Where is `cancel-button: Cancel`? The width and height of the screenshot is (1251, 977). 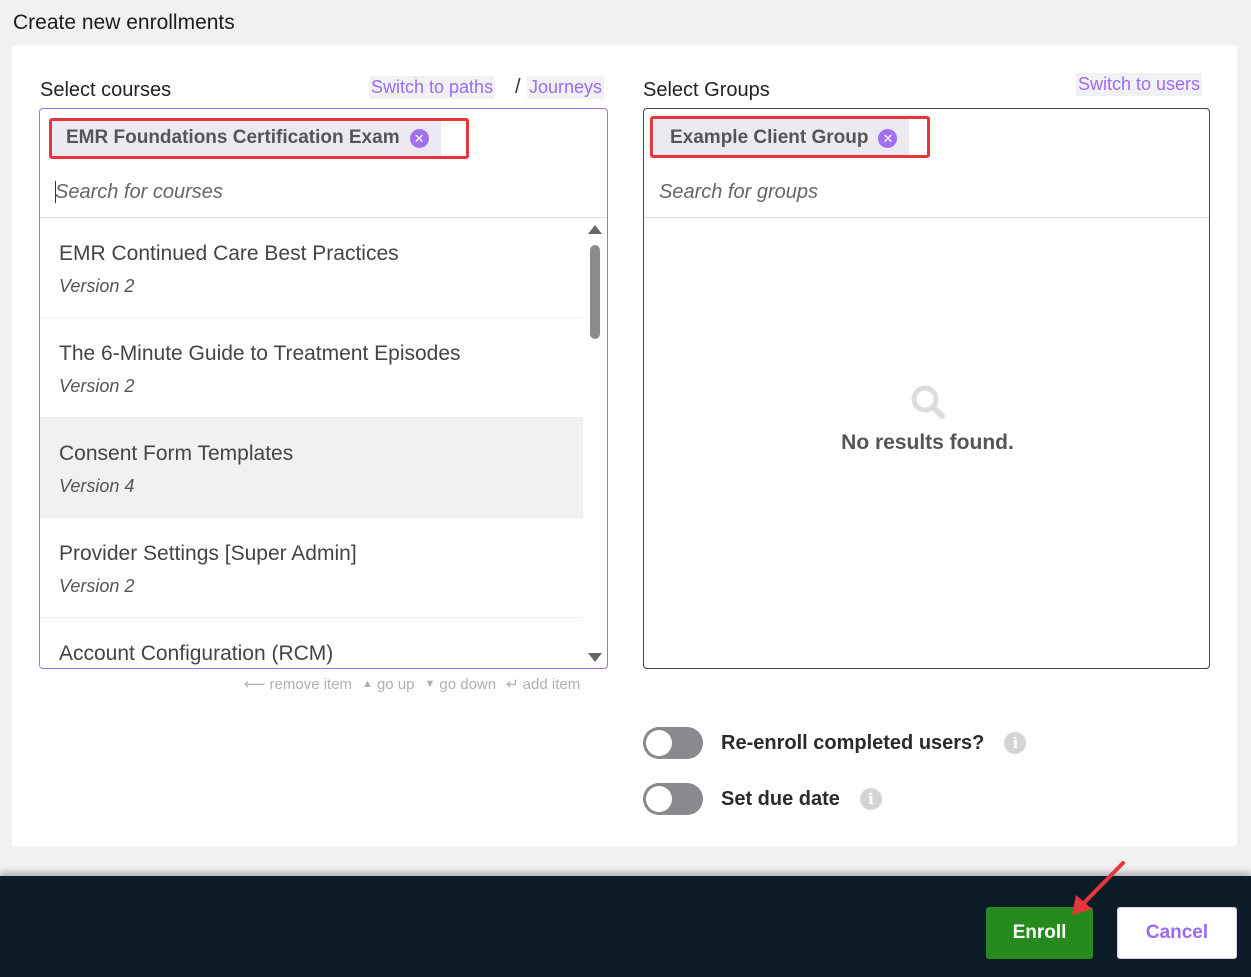
cancel-button: Cancel is located at coordinates (1177, 933).